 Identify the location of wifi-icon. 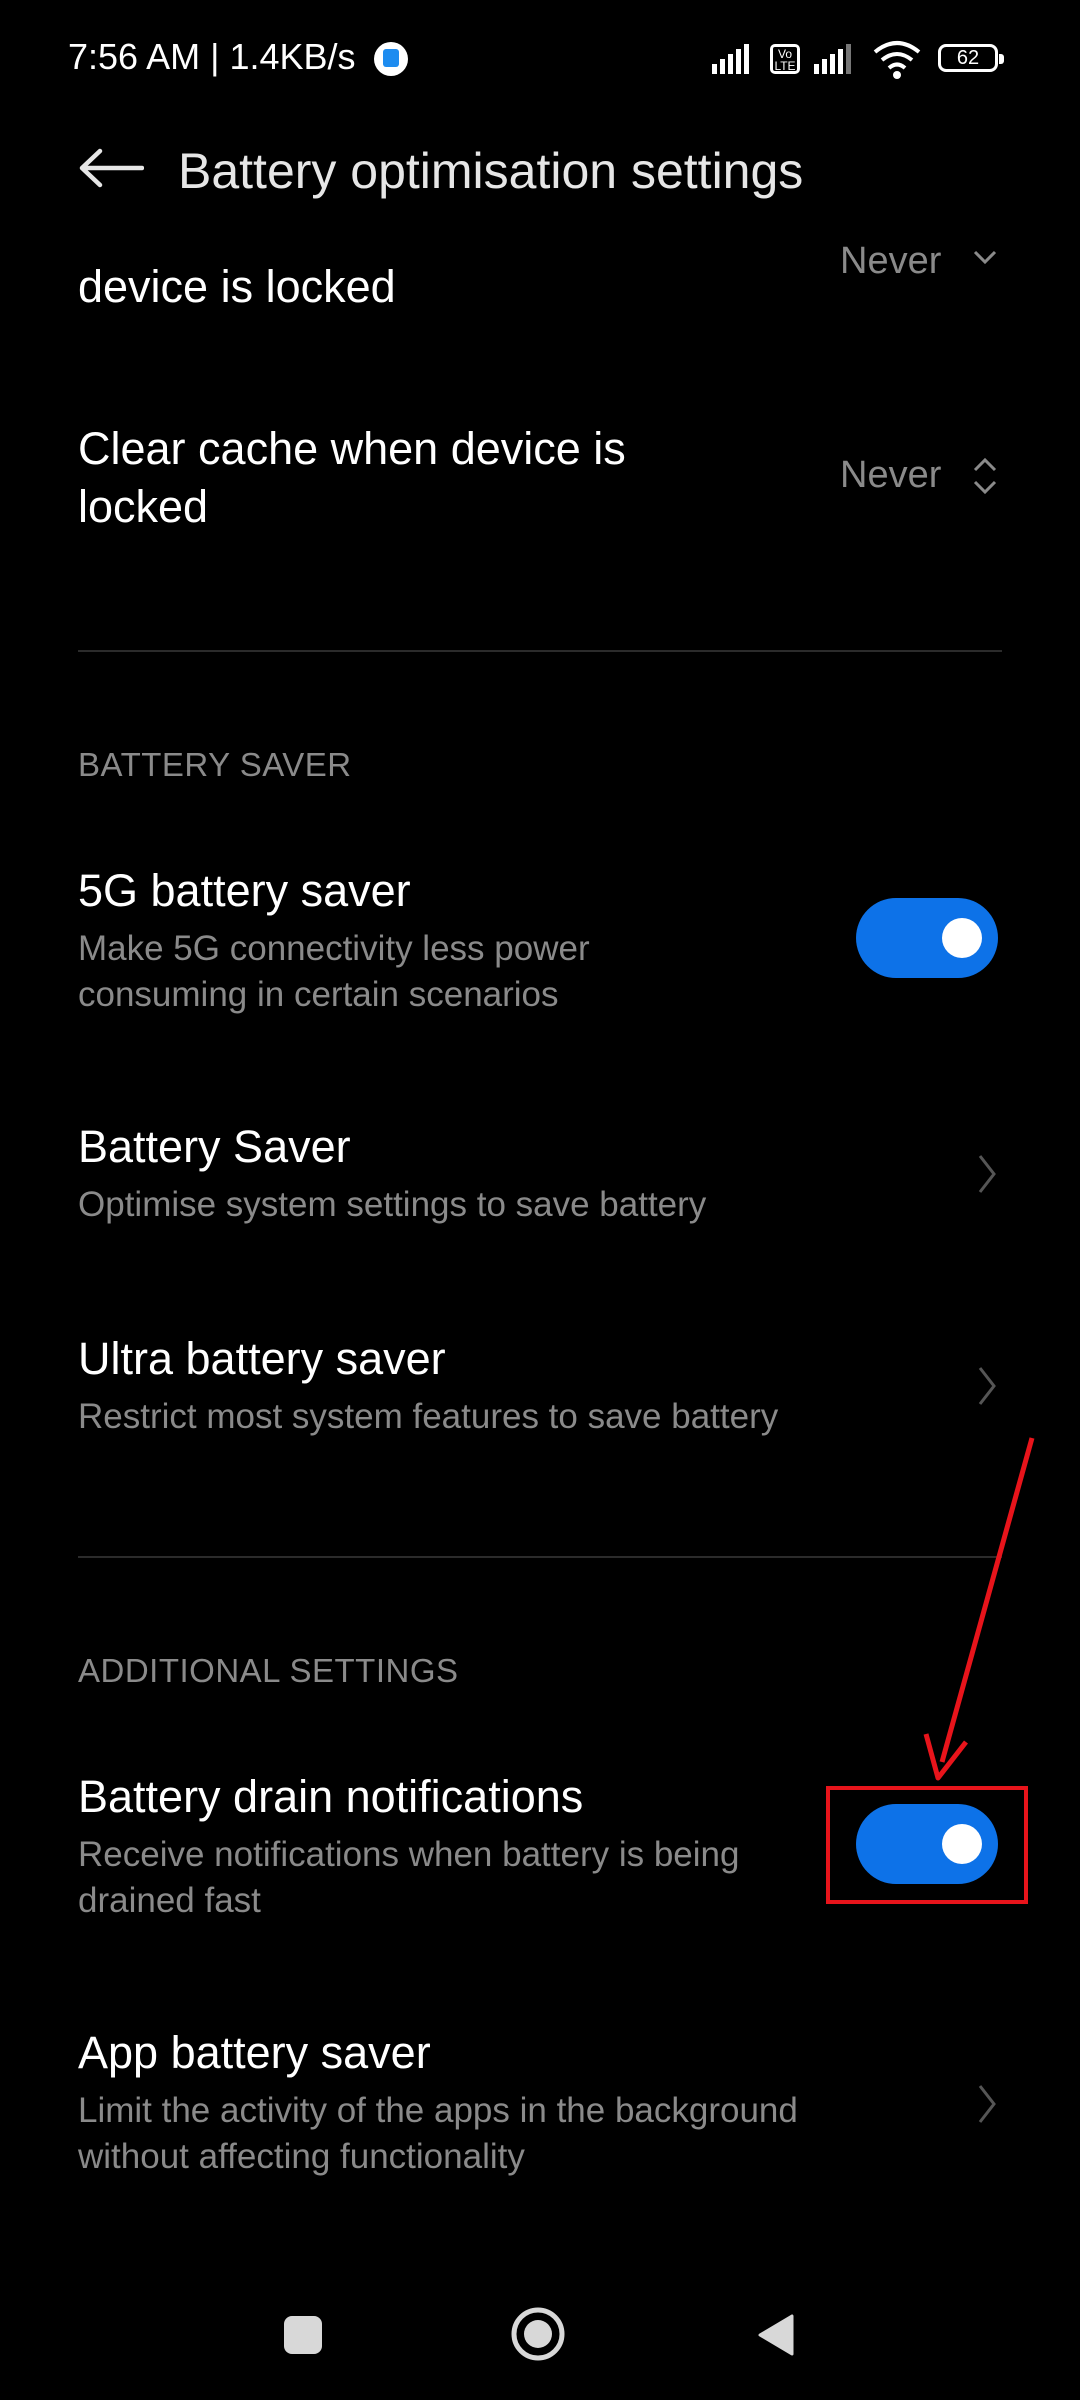
(897, 60).